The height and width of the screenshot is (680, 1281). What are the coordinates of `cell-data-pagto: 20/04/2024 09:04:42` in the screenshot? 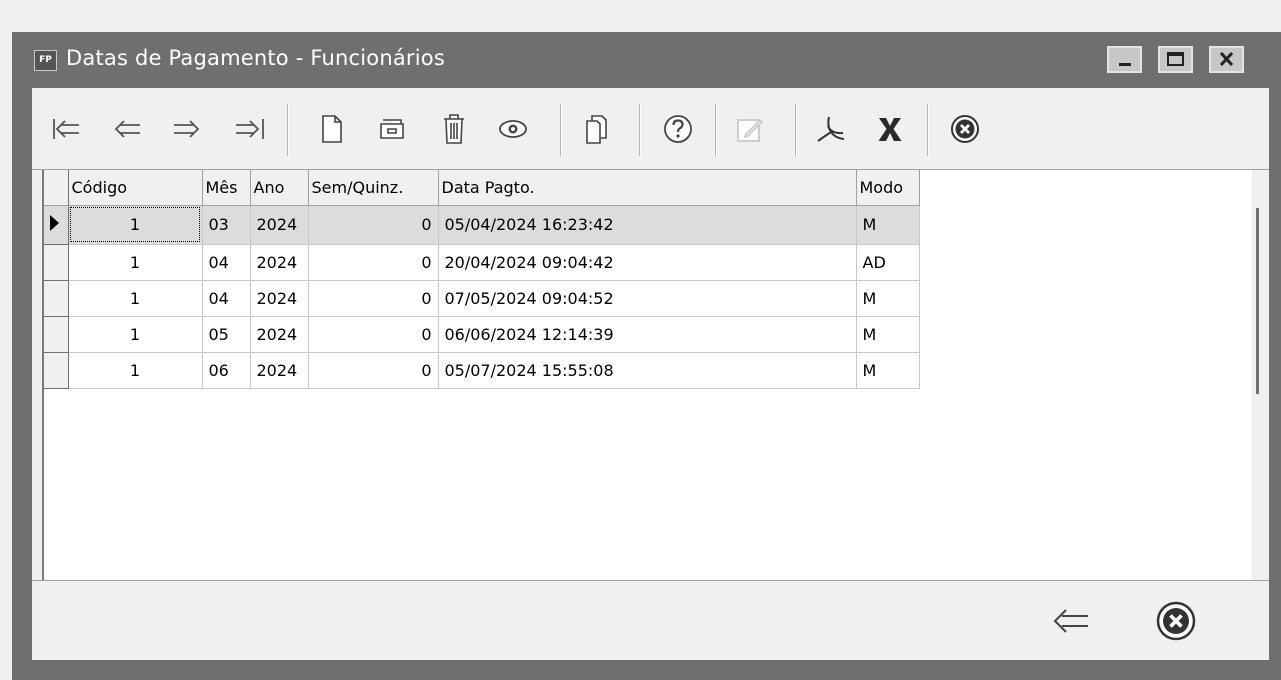 It's located at (647, 262).